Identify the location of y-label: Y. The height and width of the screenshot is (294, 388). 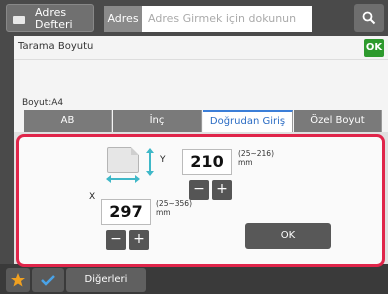
(163, 160).